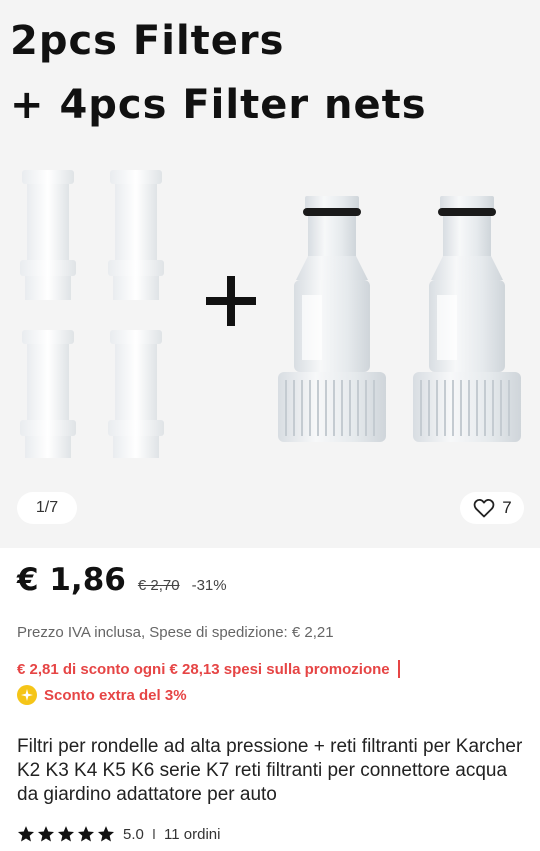  Describe the element at coordinates (147, 41) in the screenshot. I see `image-title-line-1: 2pcs Filters` at that location.